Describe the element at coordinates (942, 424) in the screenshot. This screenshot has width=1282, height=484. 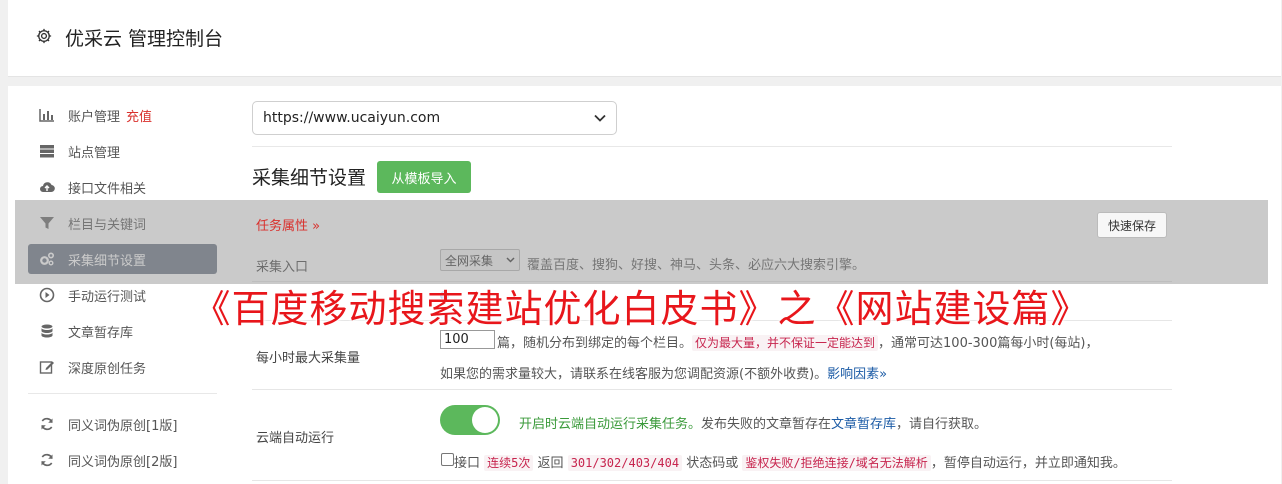
I see `cloud-run-text-2: ，请自行获取。` at that location.